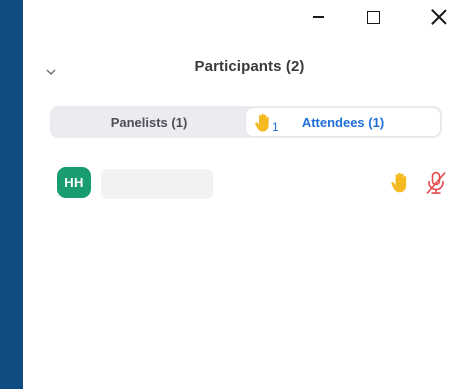 This screenshot has width=476, height=389. I want to click on mic-muted-icon, so click(436, 183).